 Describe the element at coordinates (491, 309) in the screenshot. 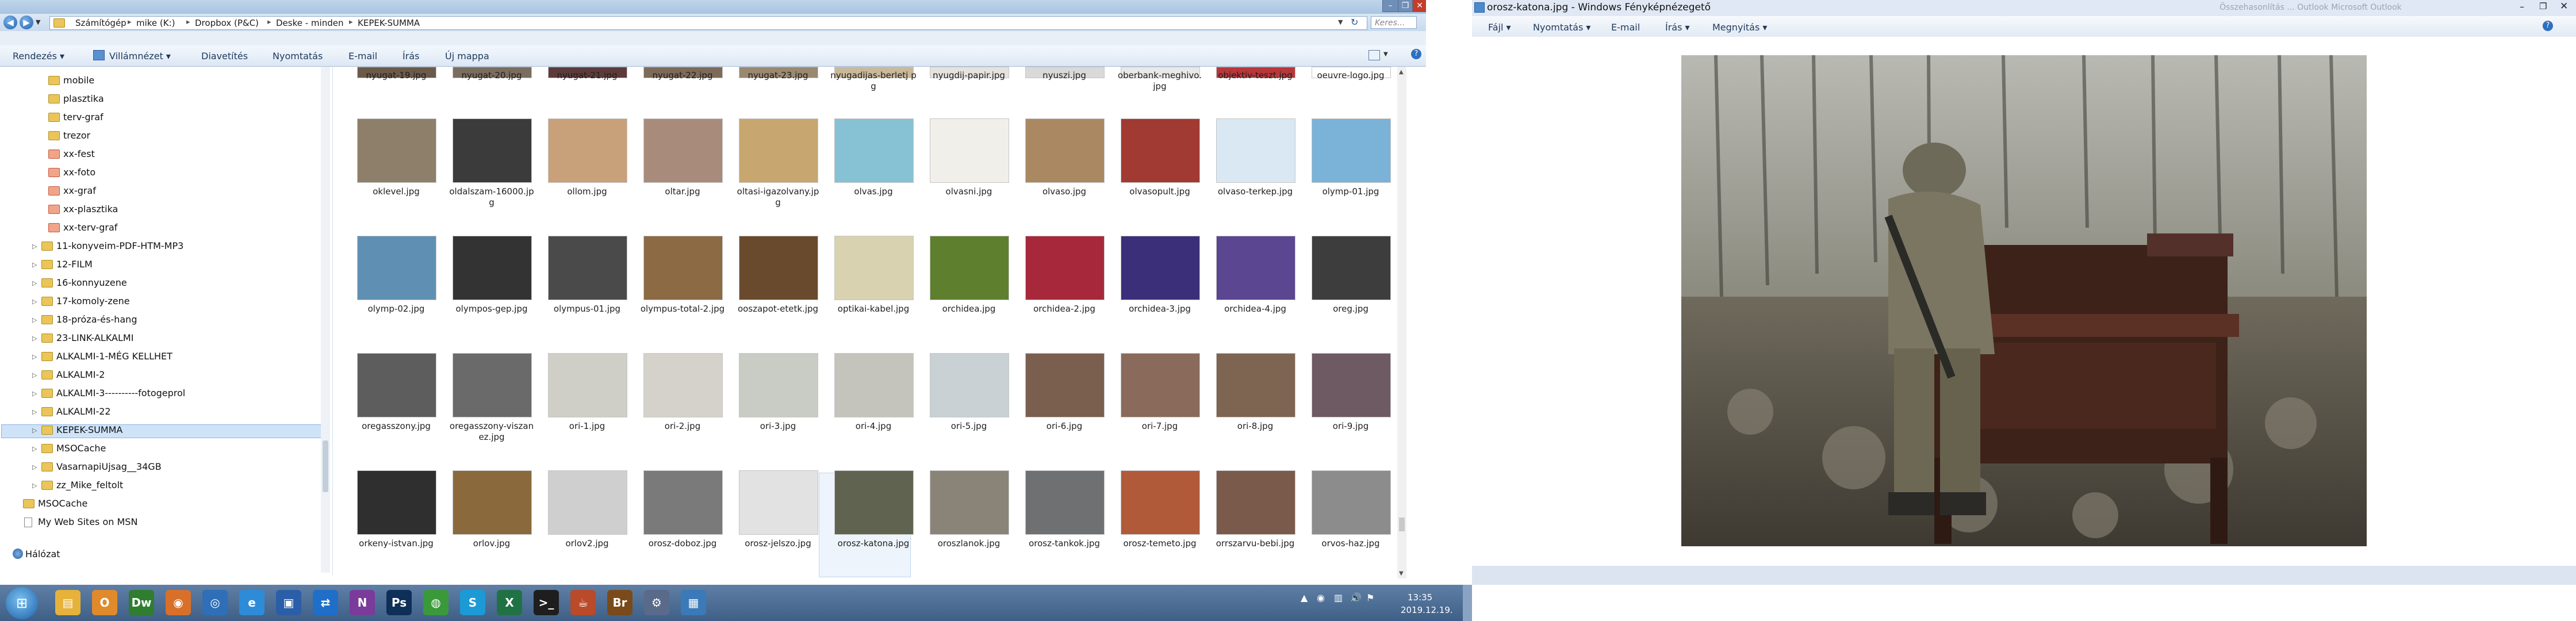

I see `file-name: olympos-gep.jpg` at that location.